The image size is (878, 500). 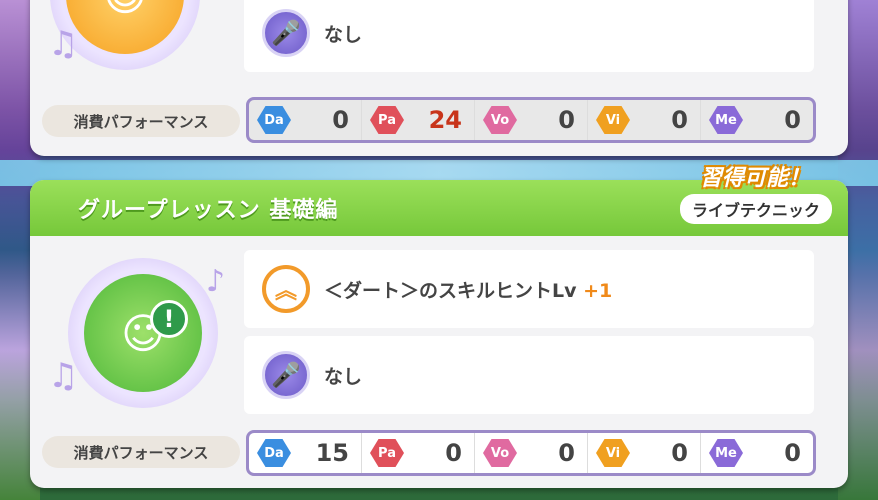 I want to click on learnable-badge: 習得可能！, so click(x=754, y=178).